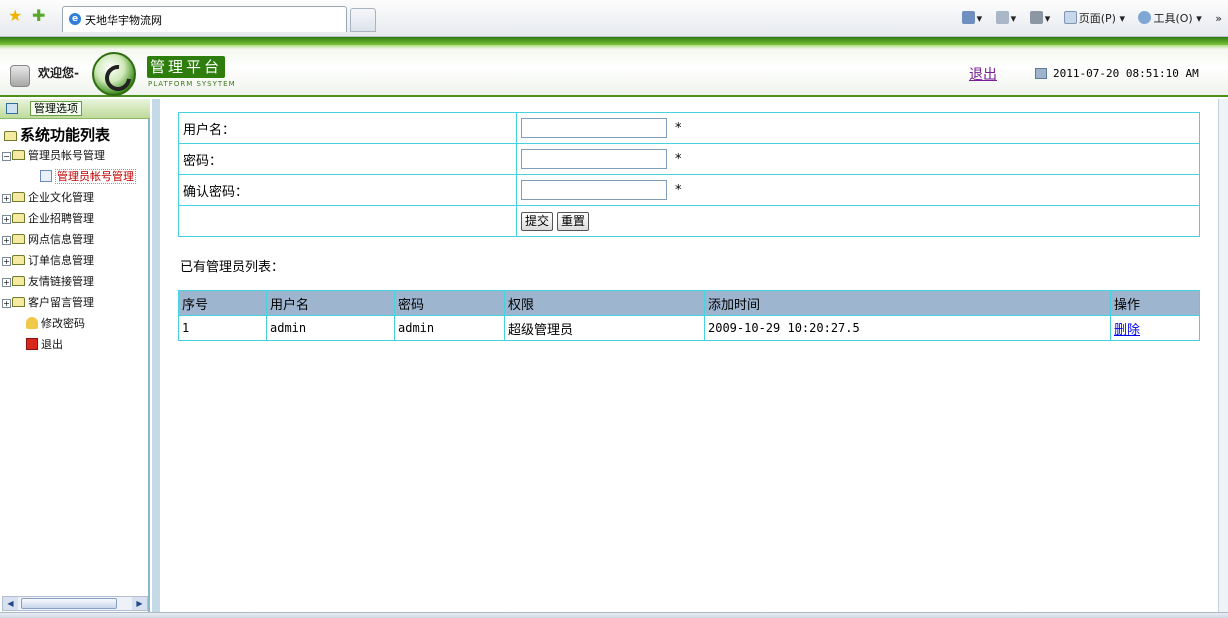  I want to click on col-id: 序号, so click(222, 303).